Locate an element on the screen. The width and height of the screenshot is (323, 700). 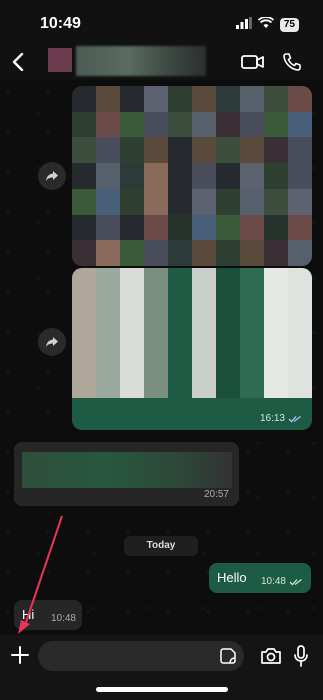
camera-button is located at coordinates (271, 656).